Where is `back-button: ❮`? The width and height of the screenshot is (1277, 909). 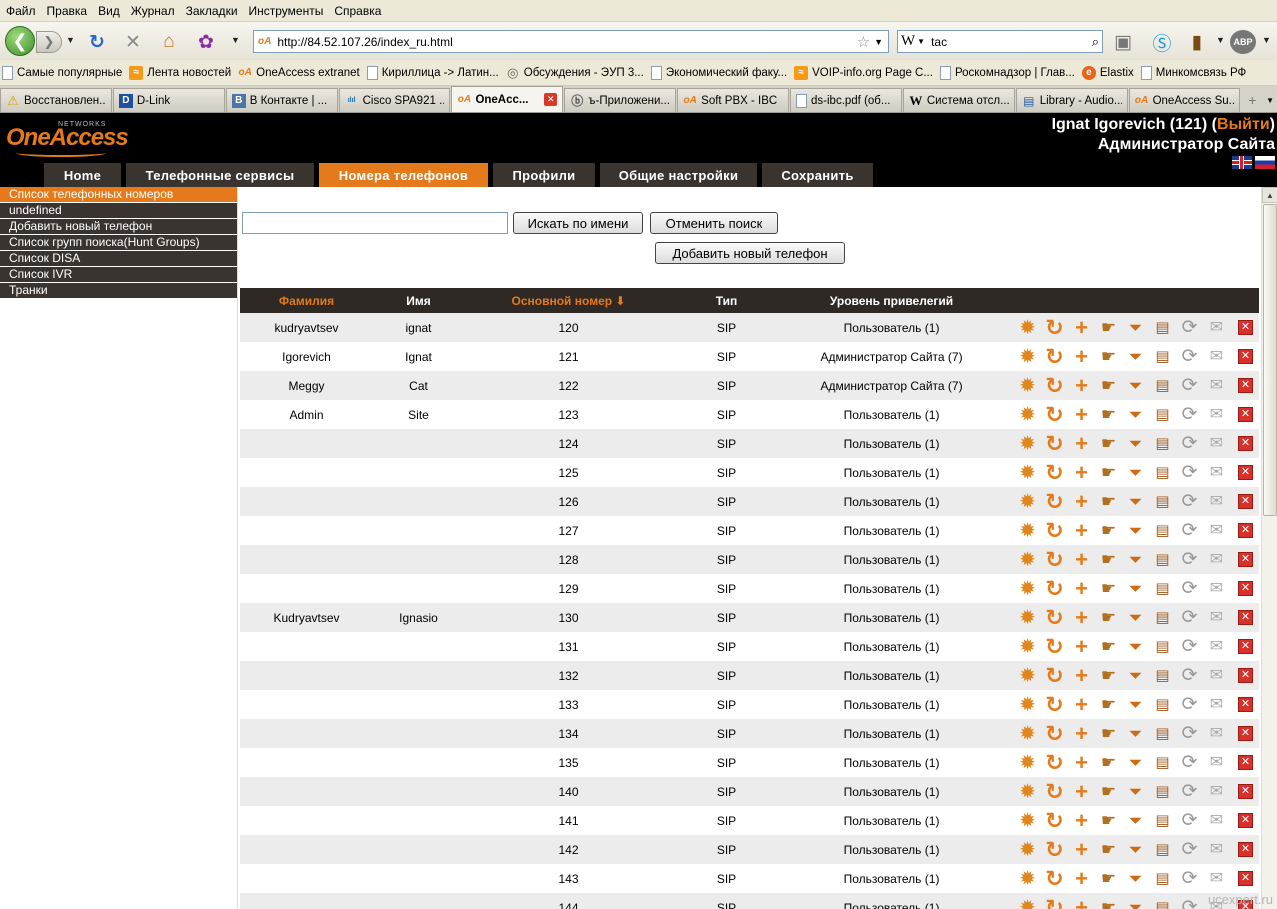
back-button: ❮ is located at coordinates (20, 41).